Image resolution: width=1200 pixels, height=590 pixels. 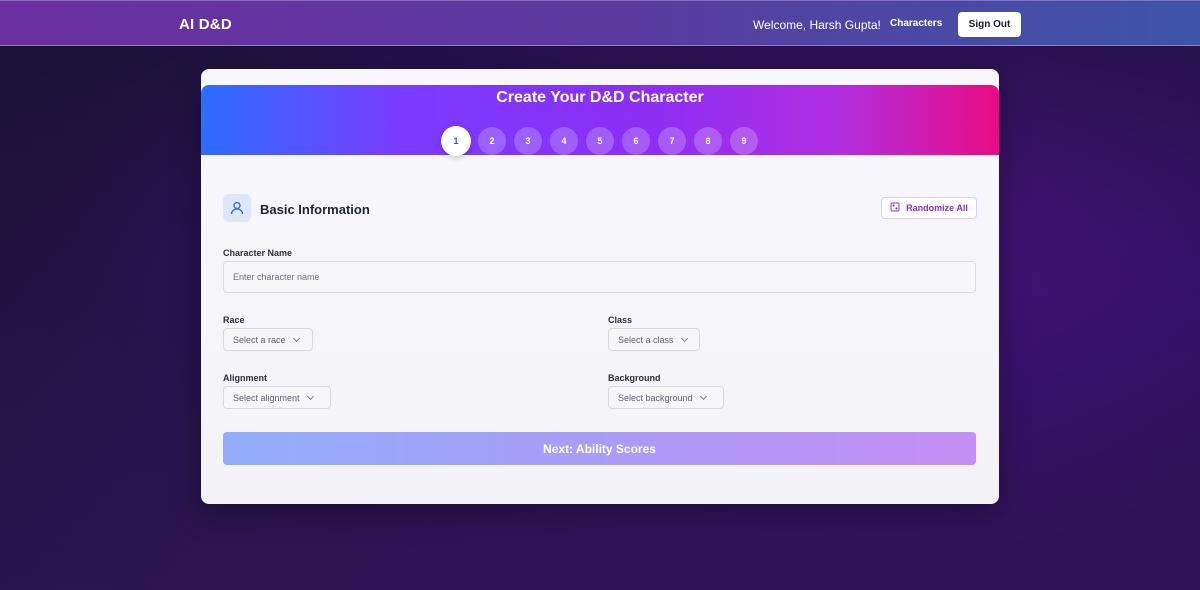 What do you see at coordinates (937, 208) in the screenshot?
I see `randomize-label: Randomize All` at bounding box center [937, 208].